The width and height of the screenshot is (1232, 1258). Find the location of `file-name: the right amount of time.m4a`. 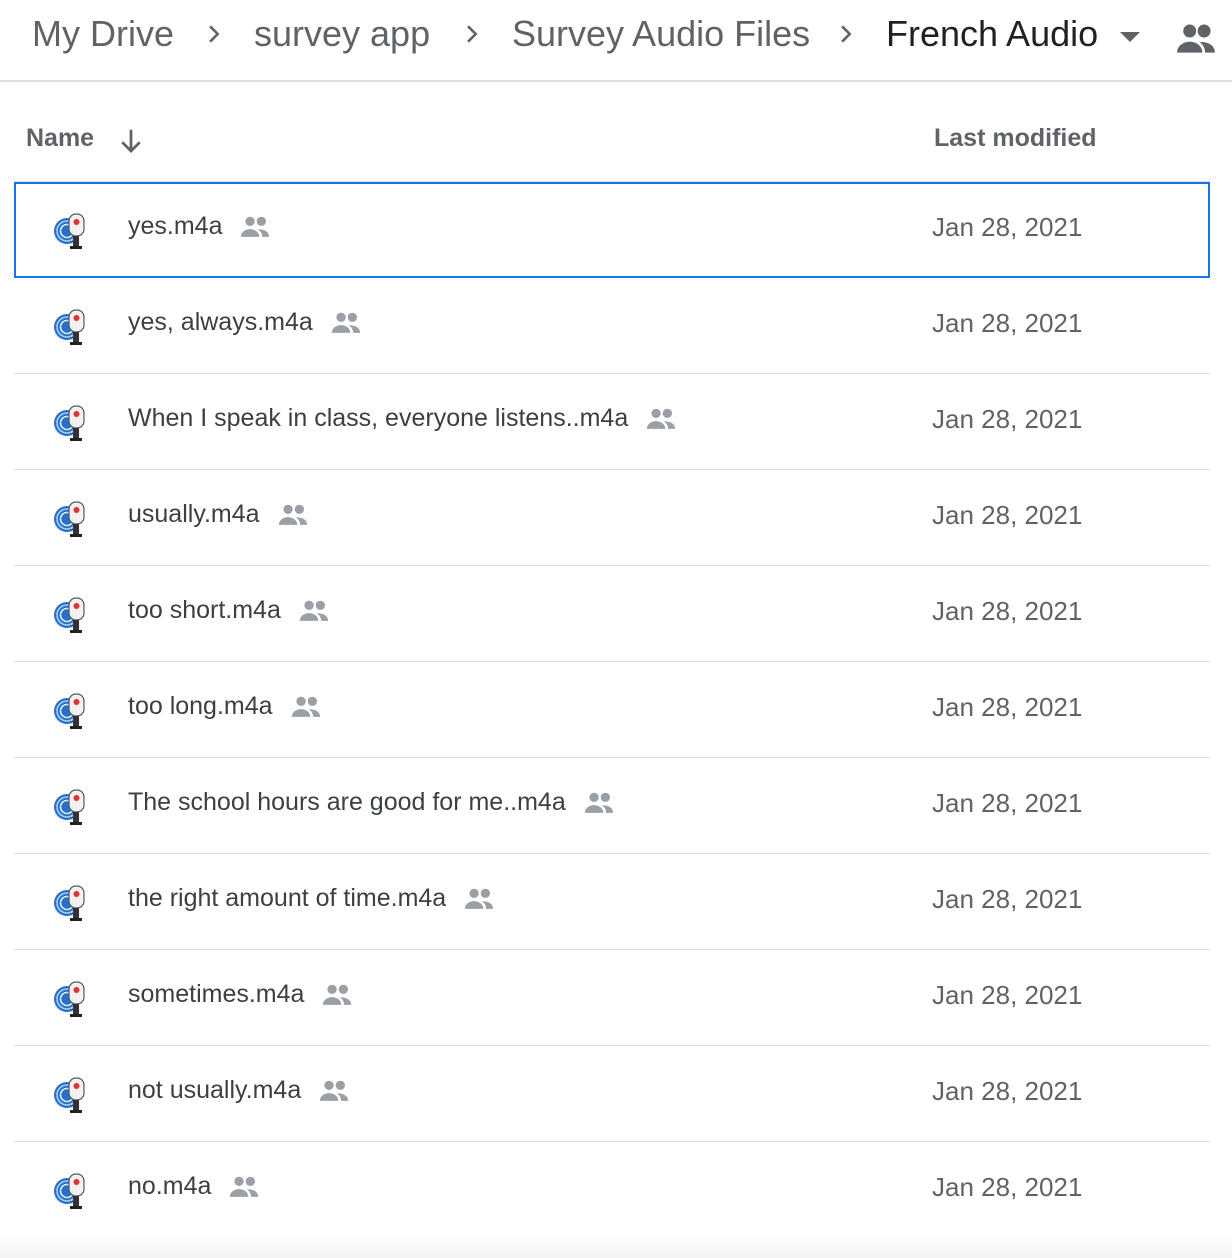

file-name: the right amount of time.m4a is located at coordinates (312, 898).